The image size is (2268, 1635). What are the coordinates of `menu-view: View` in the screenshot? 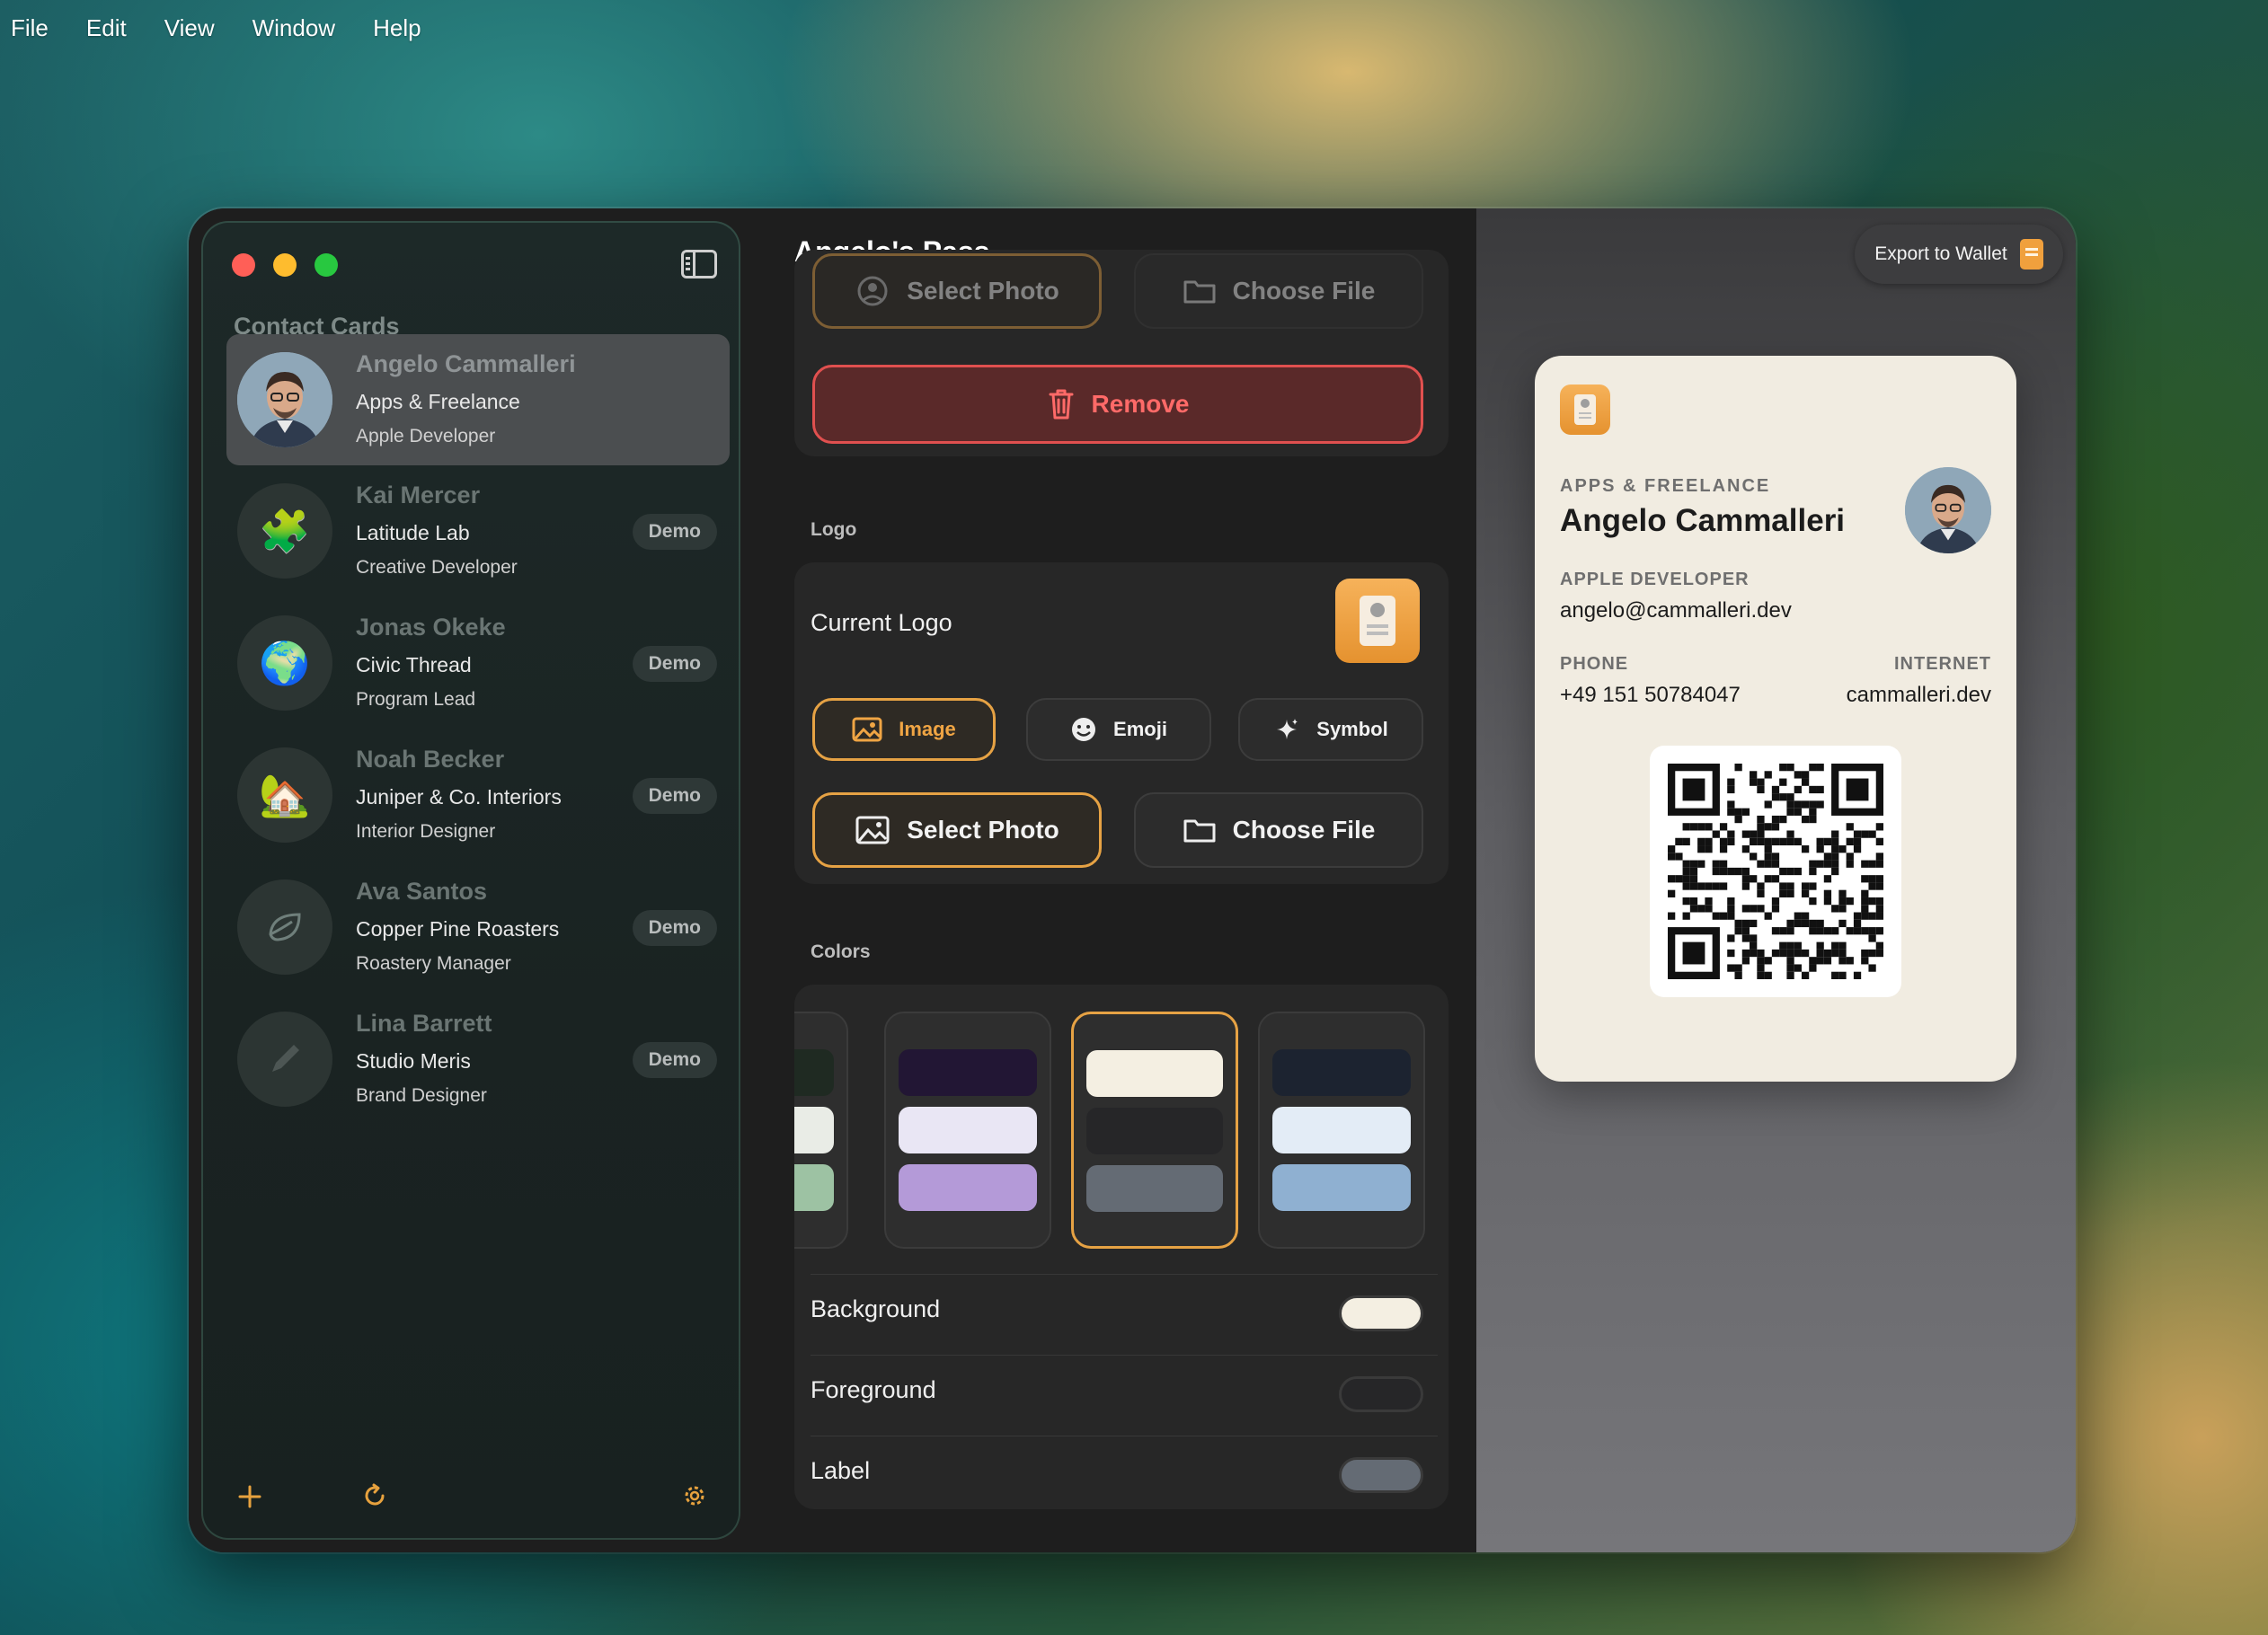 It's located at (189, 28).